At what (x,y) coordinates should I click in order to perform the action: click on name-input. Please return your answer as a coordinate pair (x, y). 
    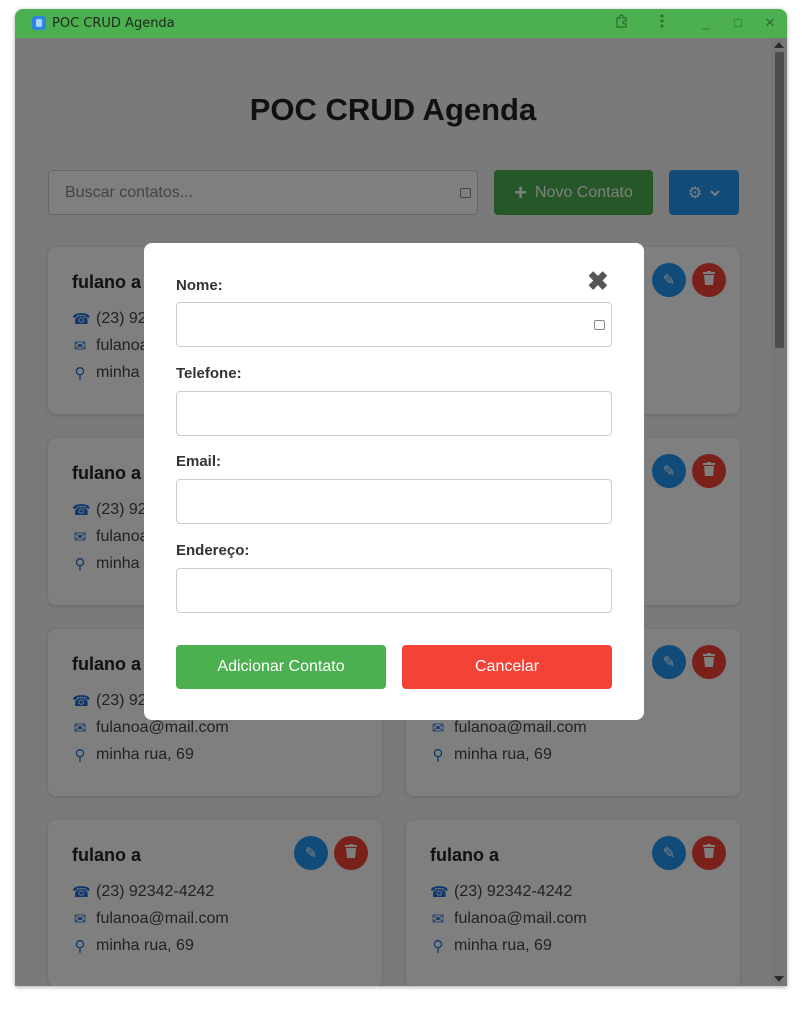
    Looking at the image, I should click on (394, 324).